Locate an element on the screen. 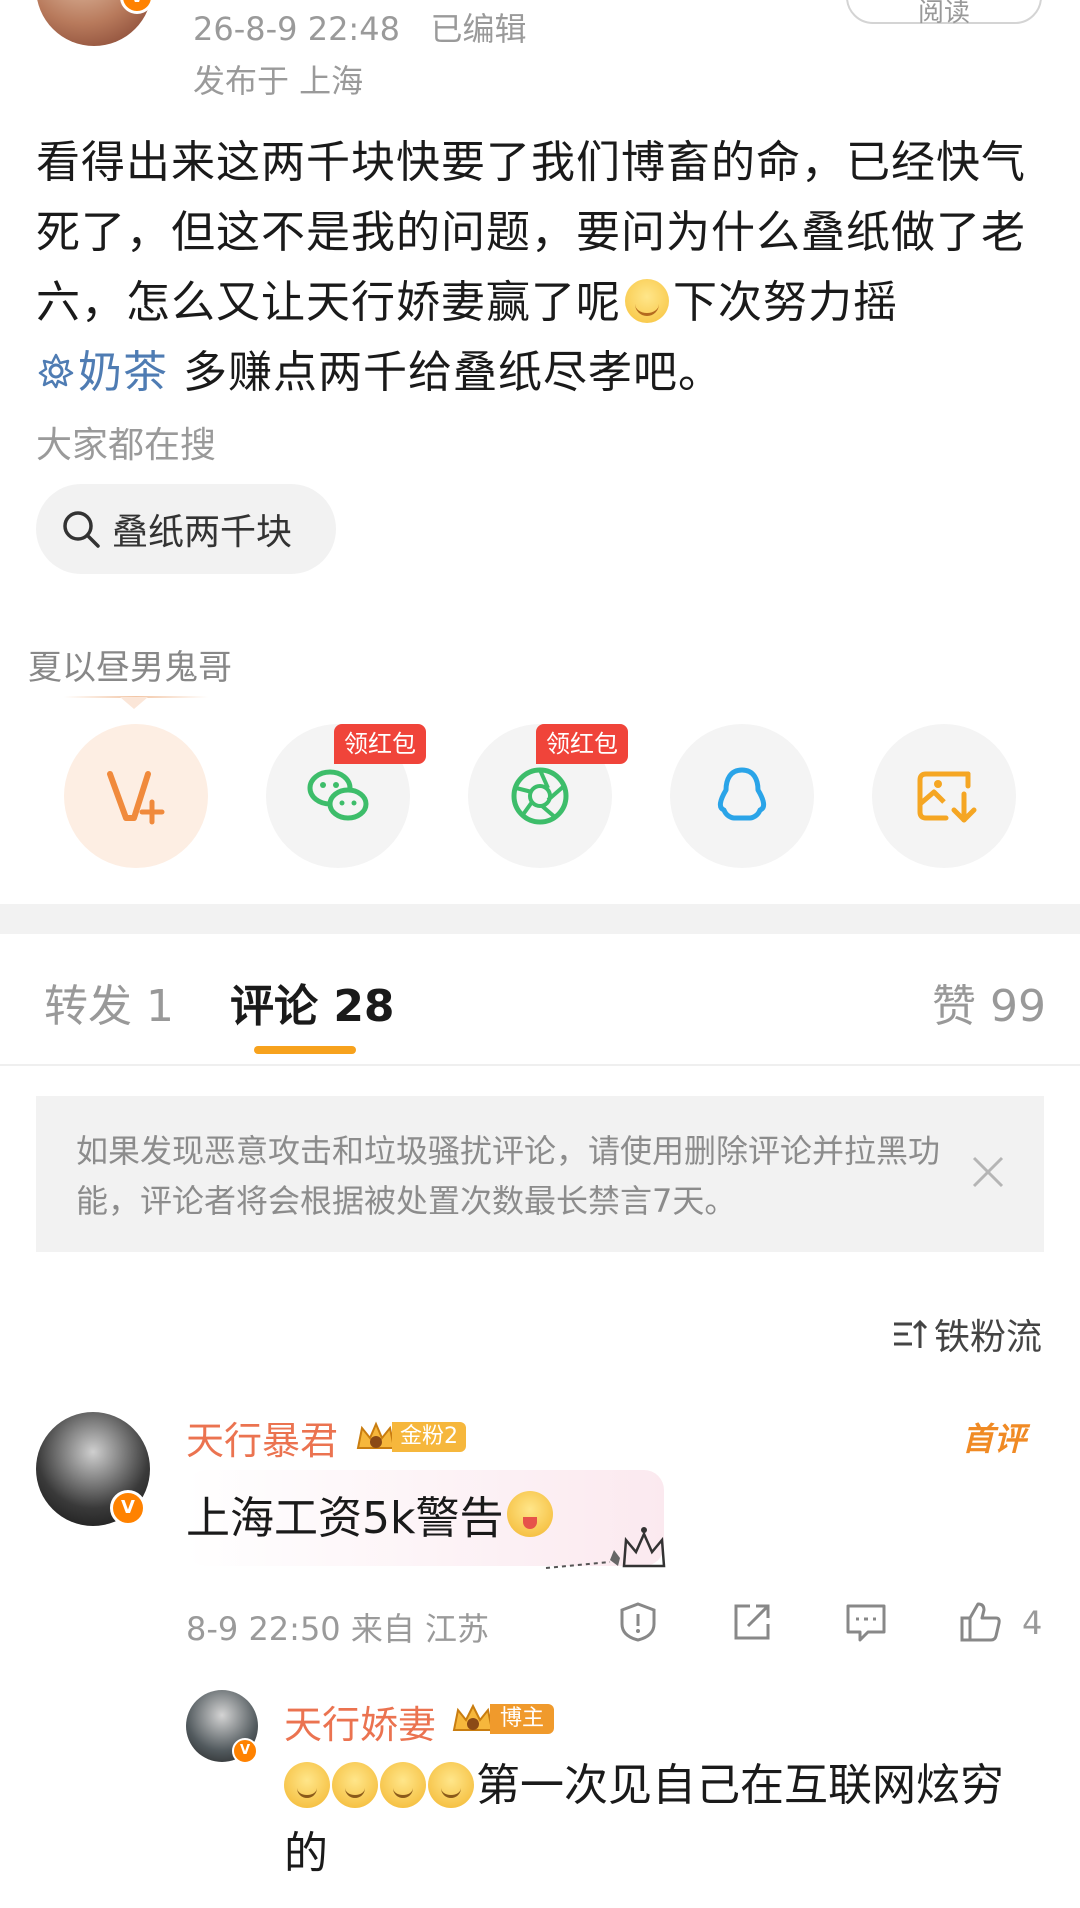  active-tab-indicator is located at coordinates (305, 1050).